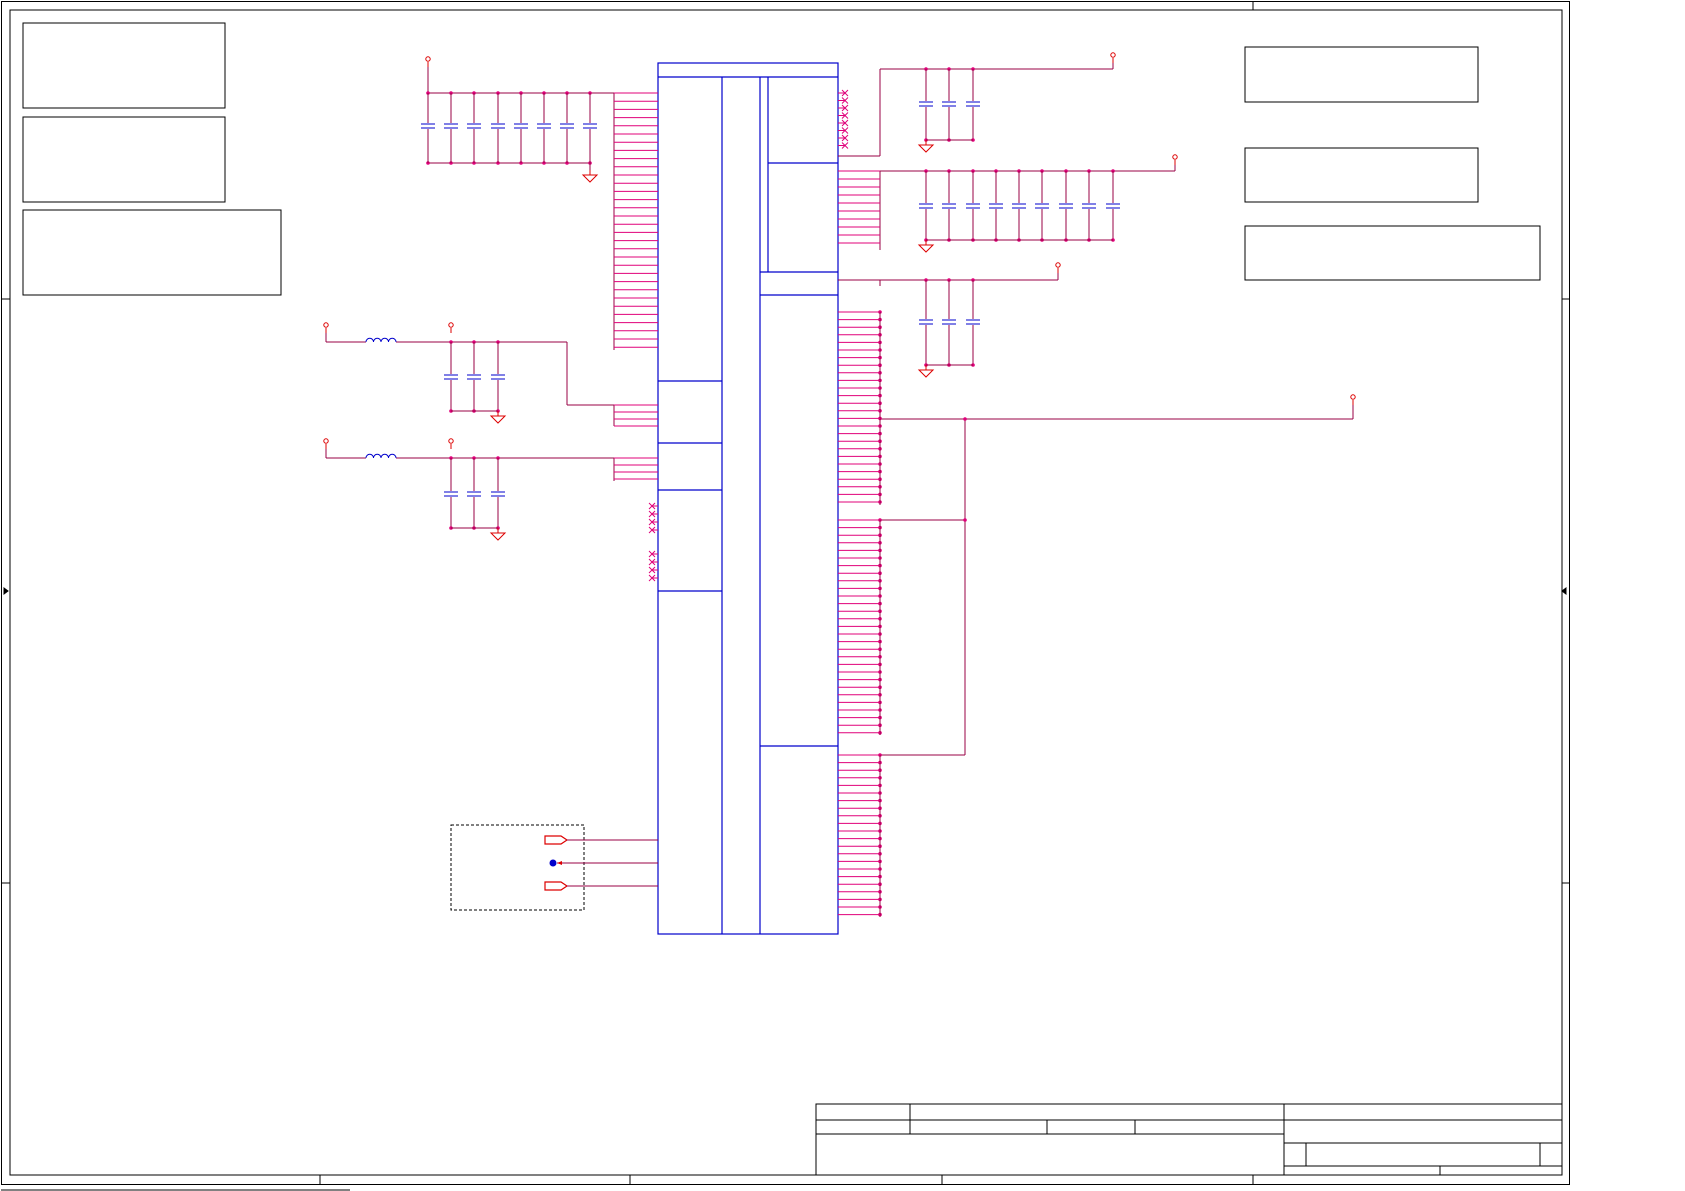  I want to click on ic-pins, so click(747, 502).